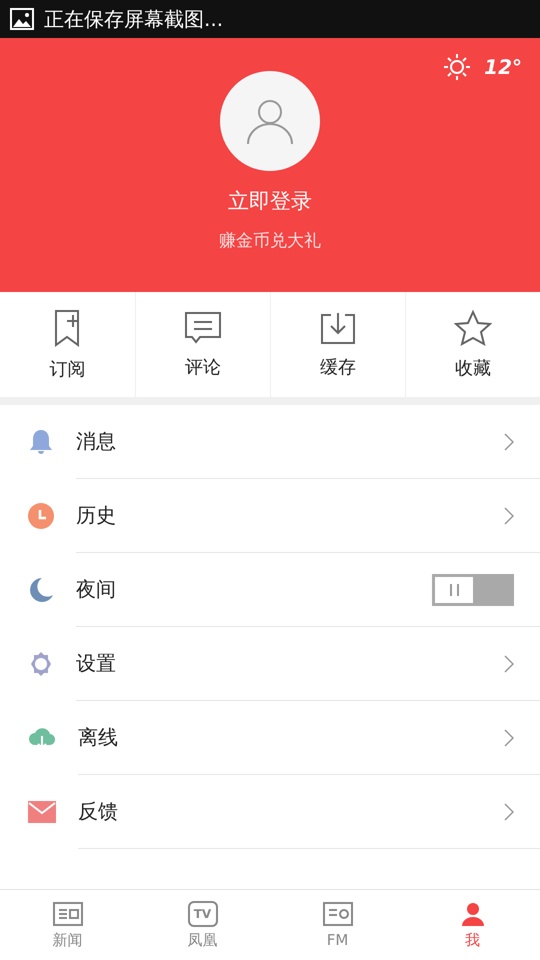 This screenshot has width=540, height=960. What do you see at coordinates (67, 344) in the screenshot?
I see `shortcut-button: 订阅` at bounding box center [67, 344].